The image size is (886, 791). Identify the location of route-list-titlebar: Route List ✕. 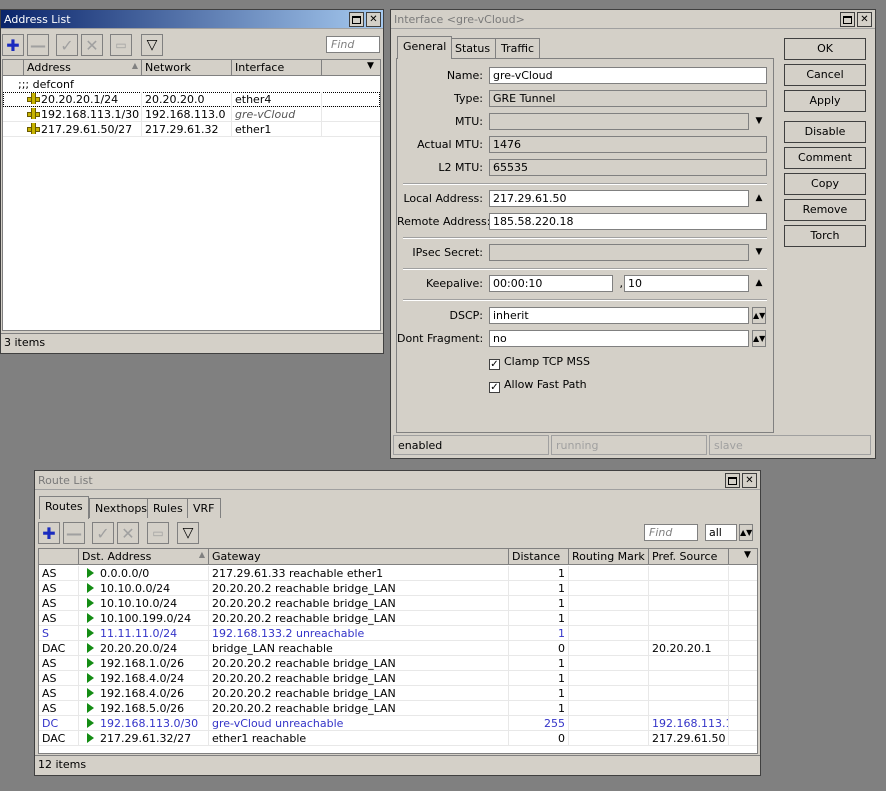
(397, 480).